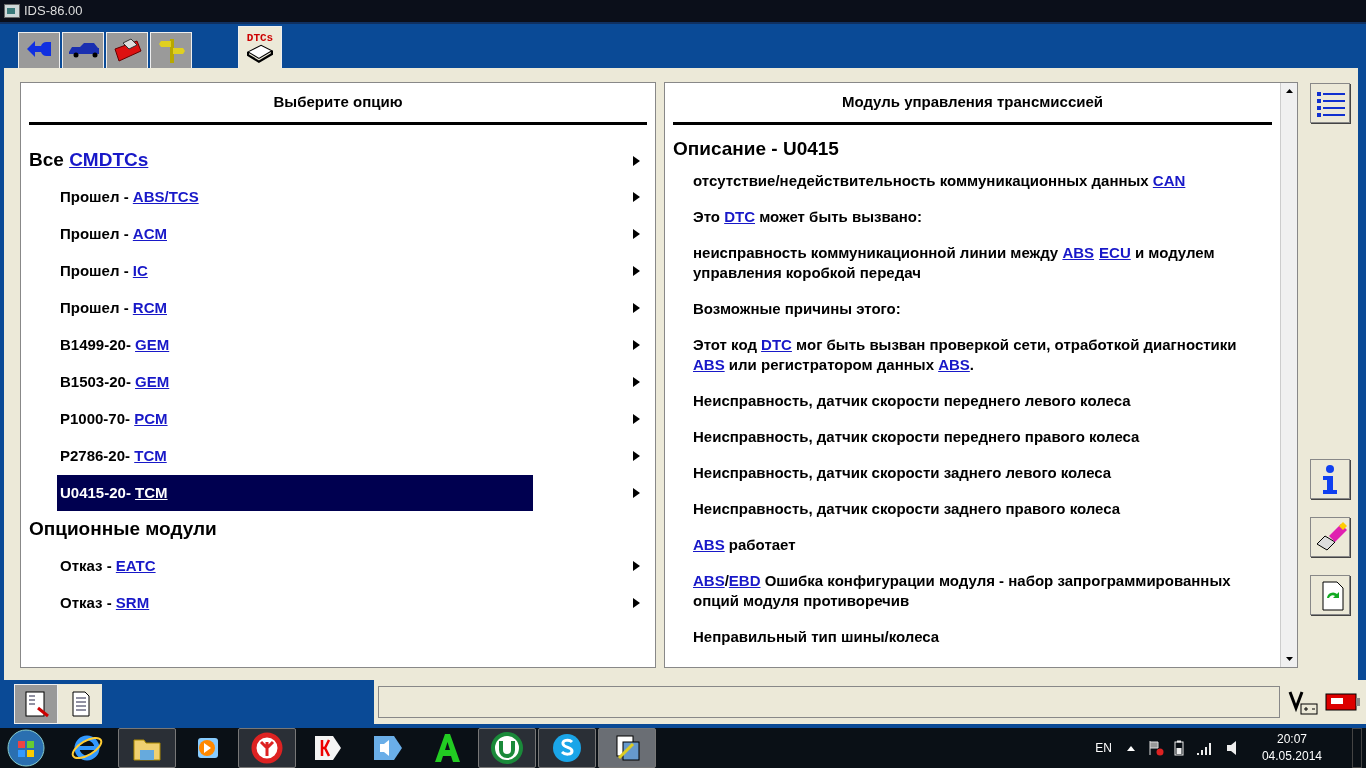  Describe the element at coordinates (1291, 748) in the screenshot. I see `clock: 20:07 04.05.2014` at that location.